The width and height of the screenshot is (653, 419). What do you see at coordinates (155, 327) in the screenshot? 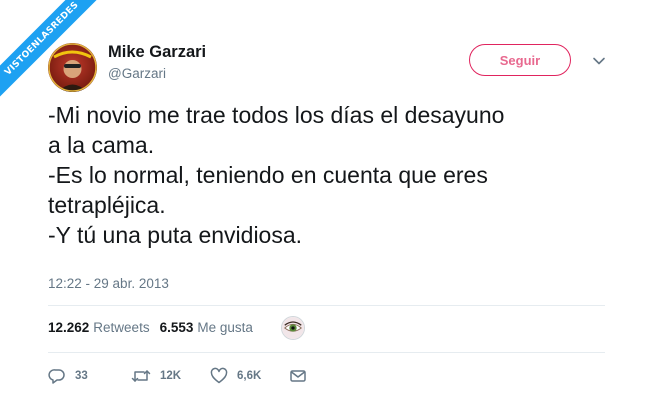
I see `engagement-stats: 12.262 Retweets 6.553 Me gusta` at bounding box center [155, 327].